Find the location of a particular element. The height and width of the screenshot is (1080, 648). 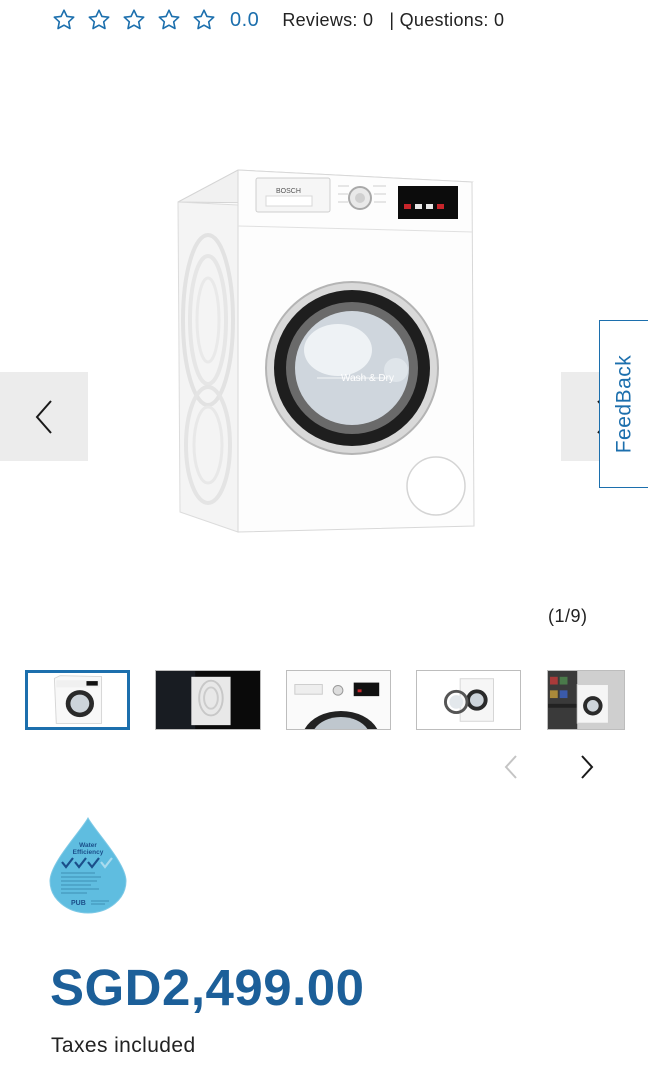

feedback-tab: FeedBack is located at coordinates (623, 404).